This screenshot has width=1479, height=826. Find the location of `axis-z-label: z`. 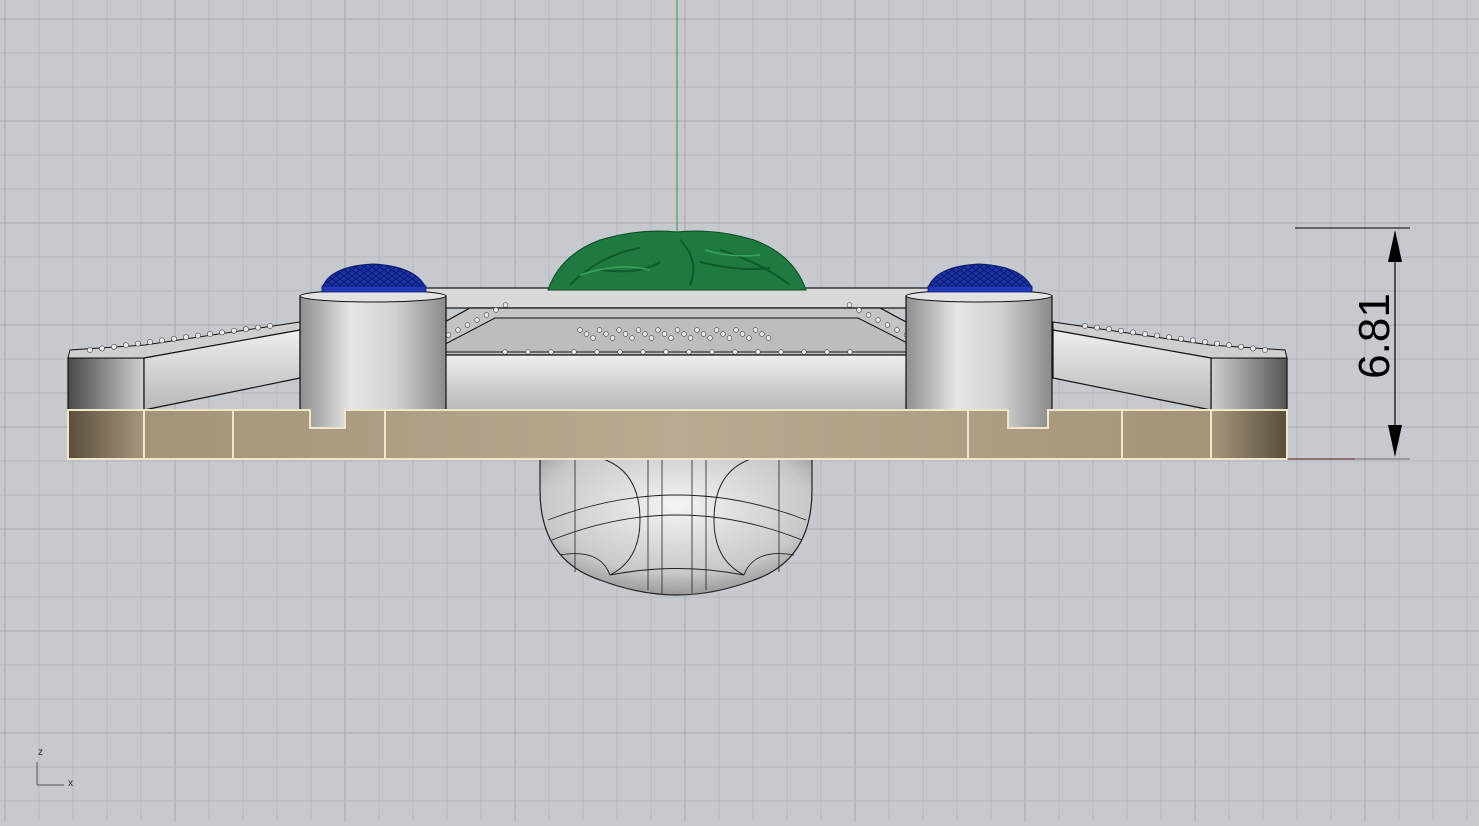

axis-z-label: z is located at coordinates (40, 752).